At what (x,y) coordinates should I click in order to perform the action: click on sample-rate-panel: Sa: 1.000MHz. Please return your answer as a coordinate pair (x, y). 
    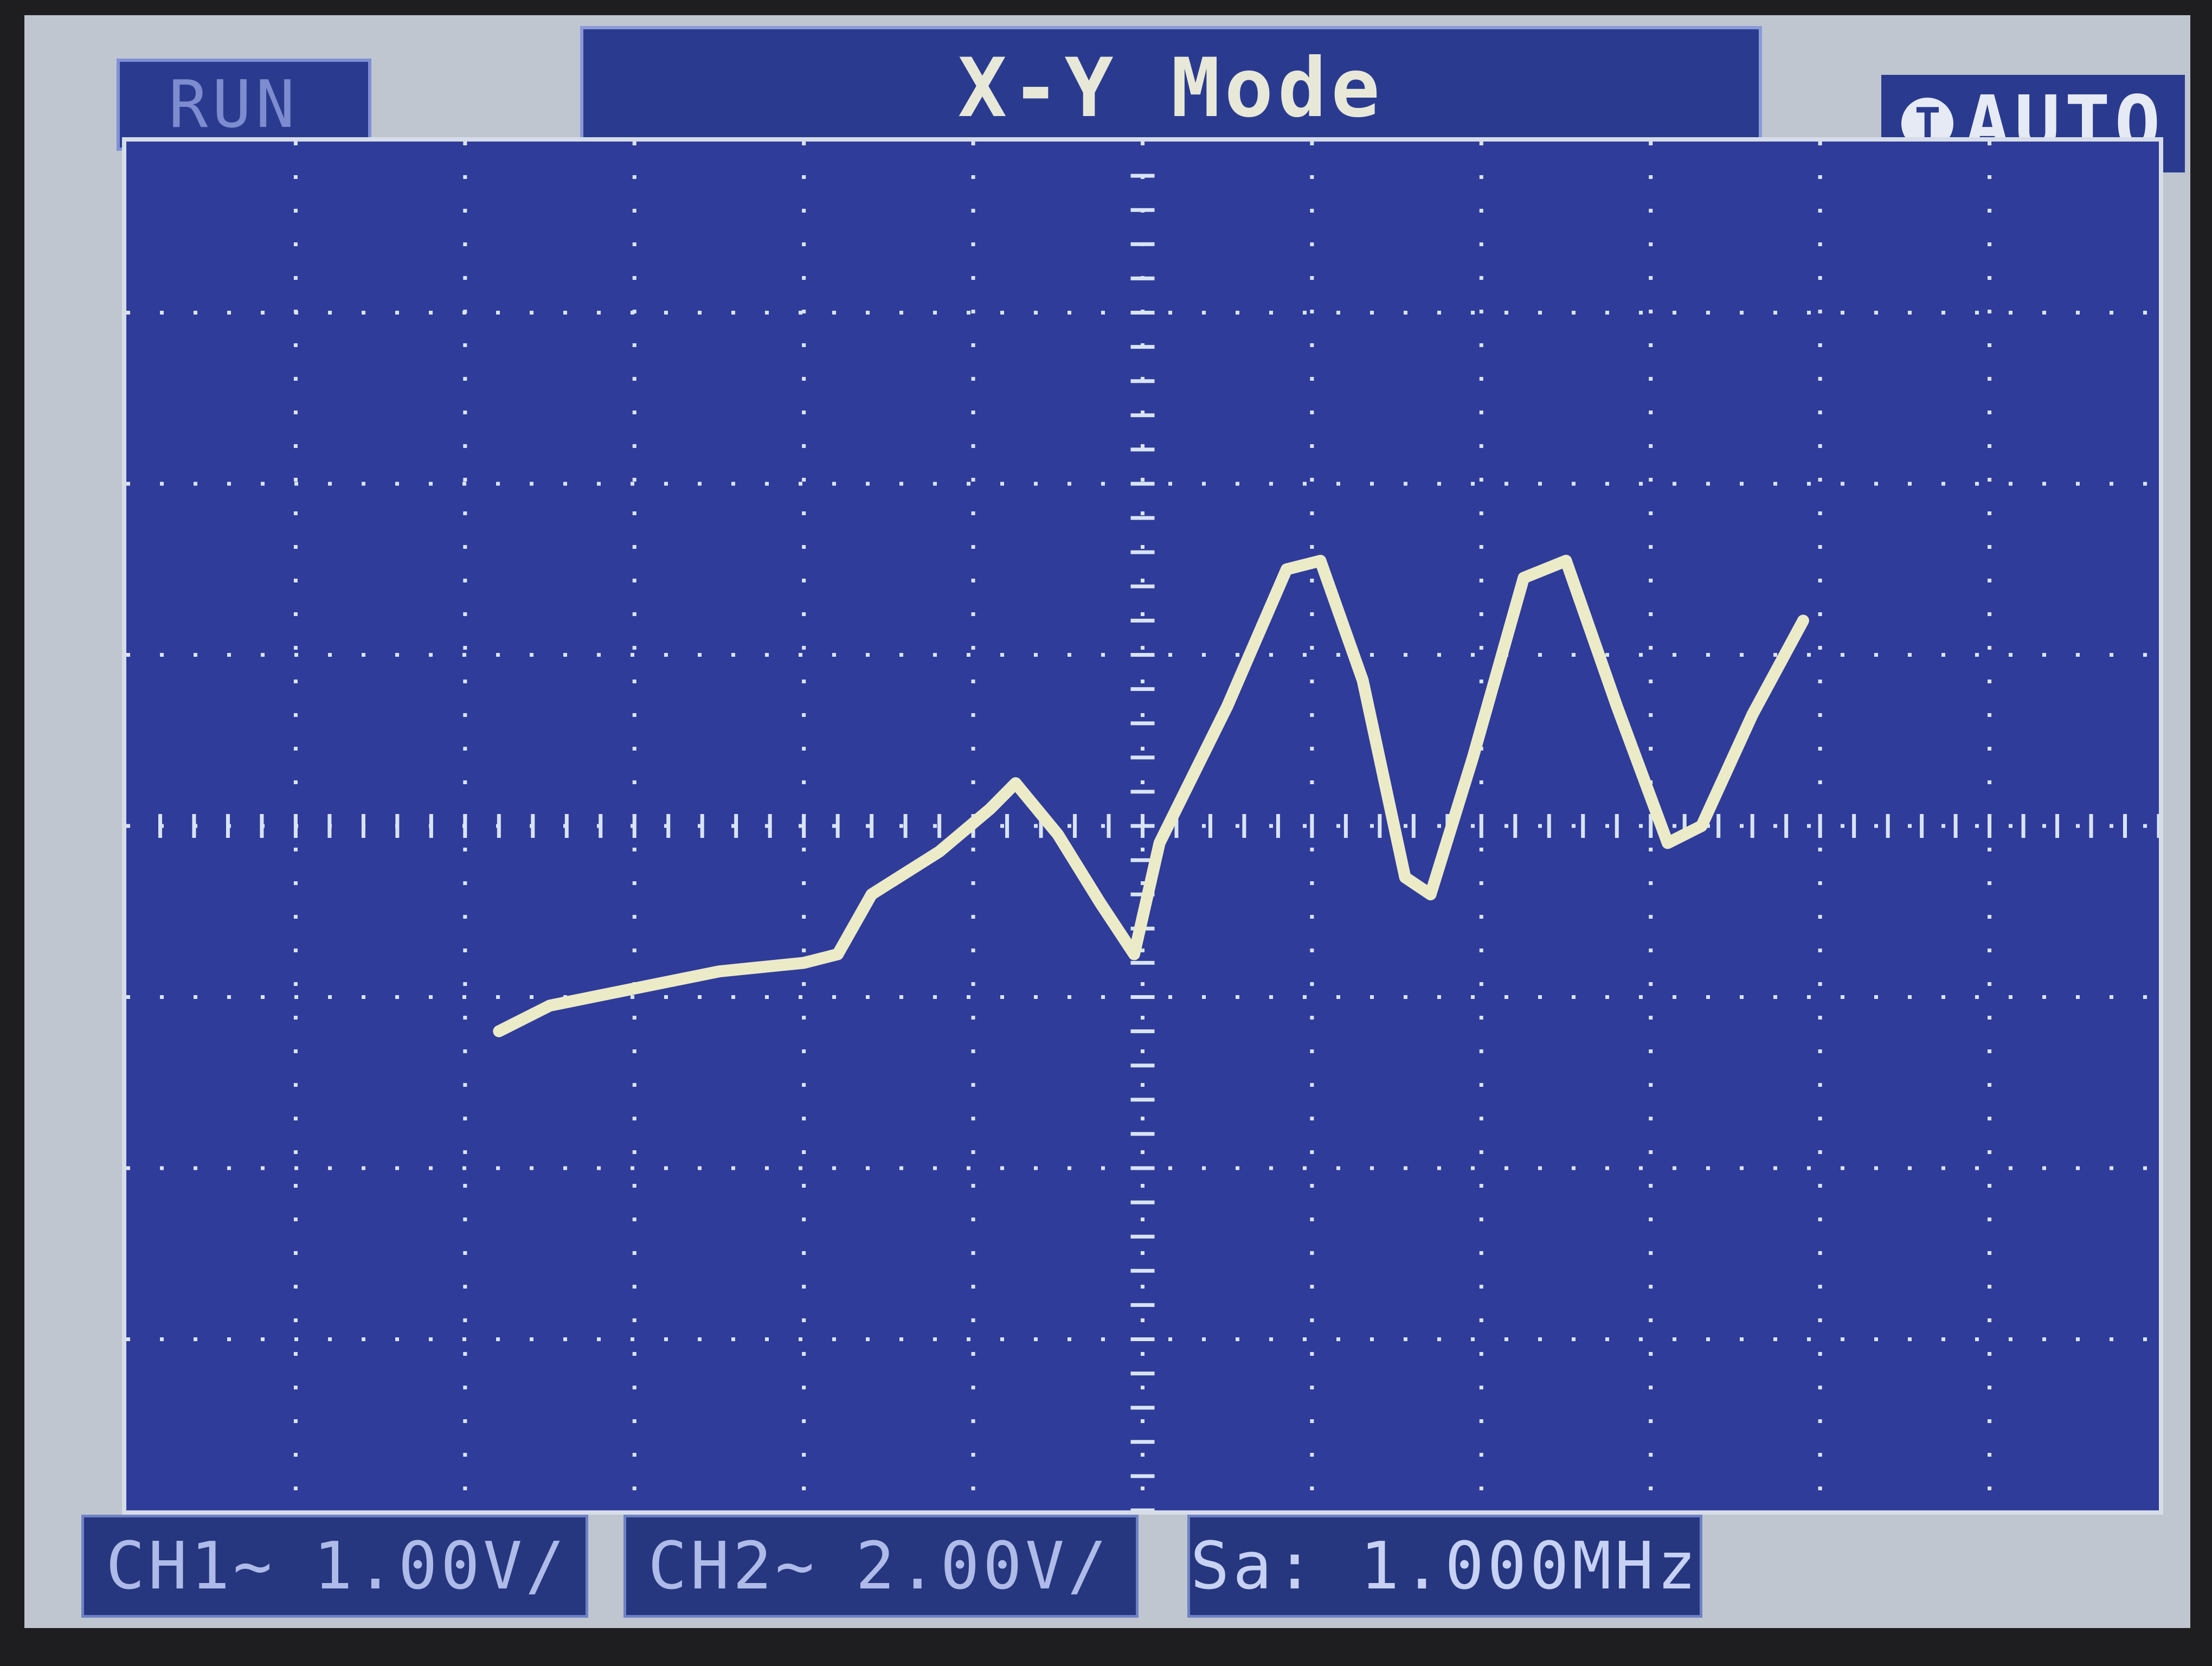
    Looking at the image, I should click on (1444, 1567).